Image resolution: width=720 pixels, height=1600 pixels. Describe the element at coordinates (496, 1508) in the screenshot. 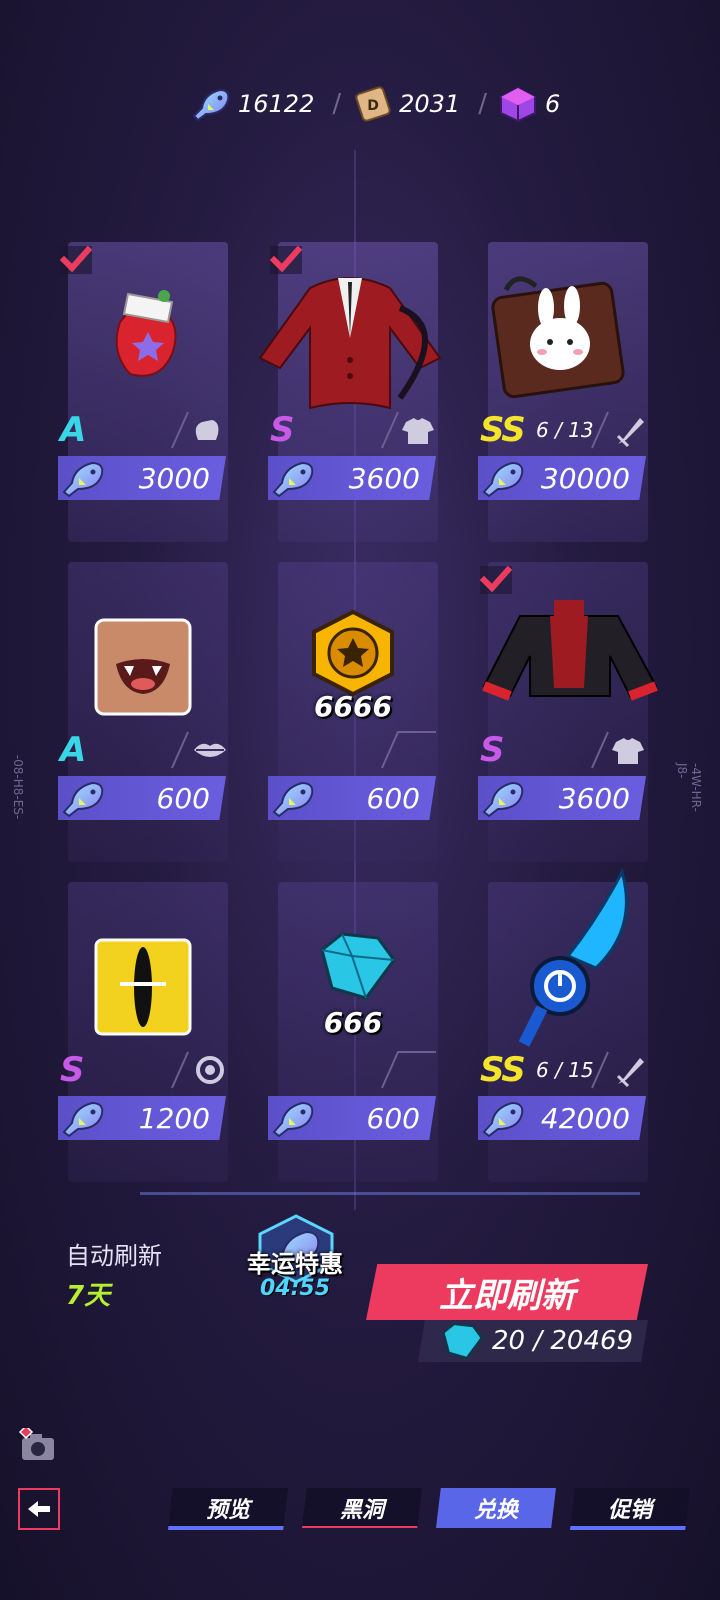

I see `tab-exchange: 兑换` at that location.